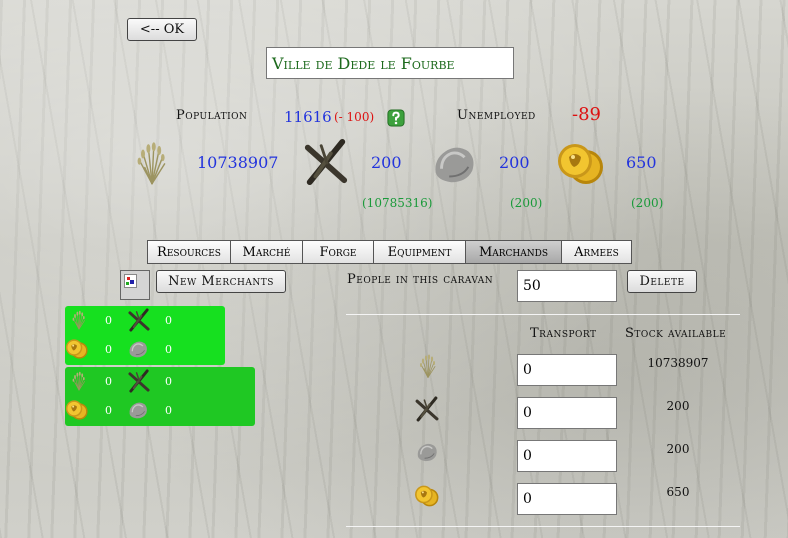 The height and width of the screenshot is (538, 788). I want to click on population-delta: (- 100), so click(354, 117).